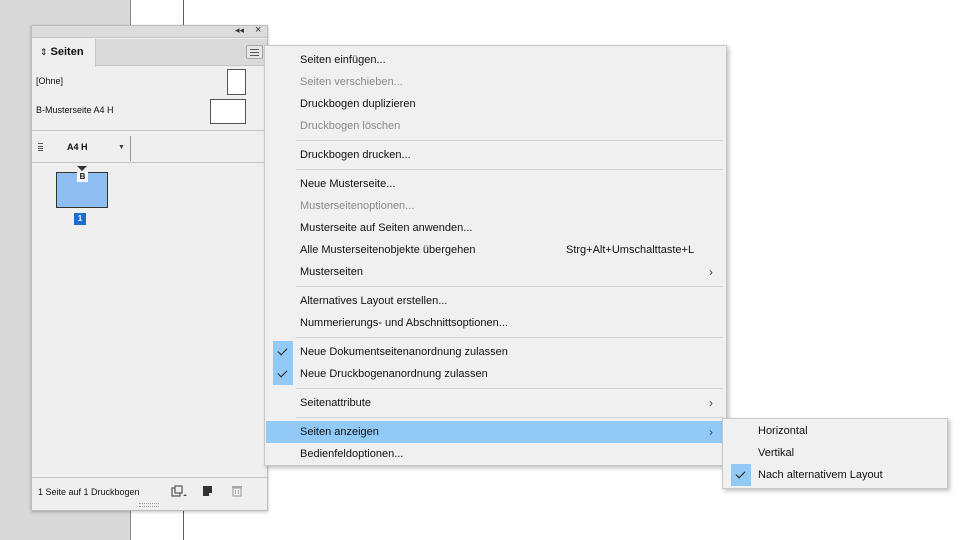 This screenshot has width=978, height=540. I want to click on chevron-down-icon: ▼, so click(121, 147).